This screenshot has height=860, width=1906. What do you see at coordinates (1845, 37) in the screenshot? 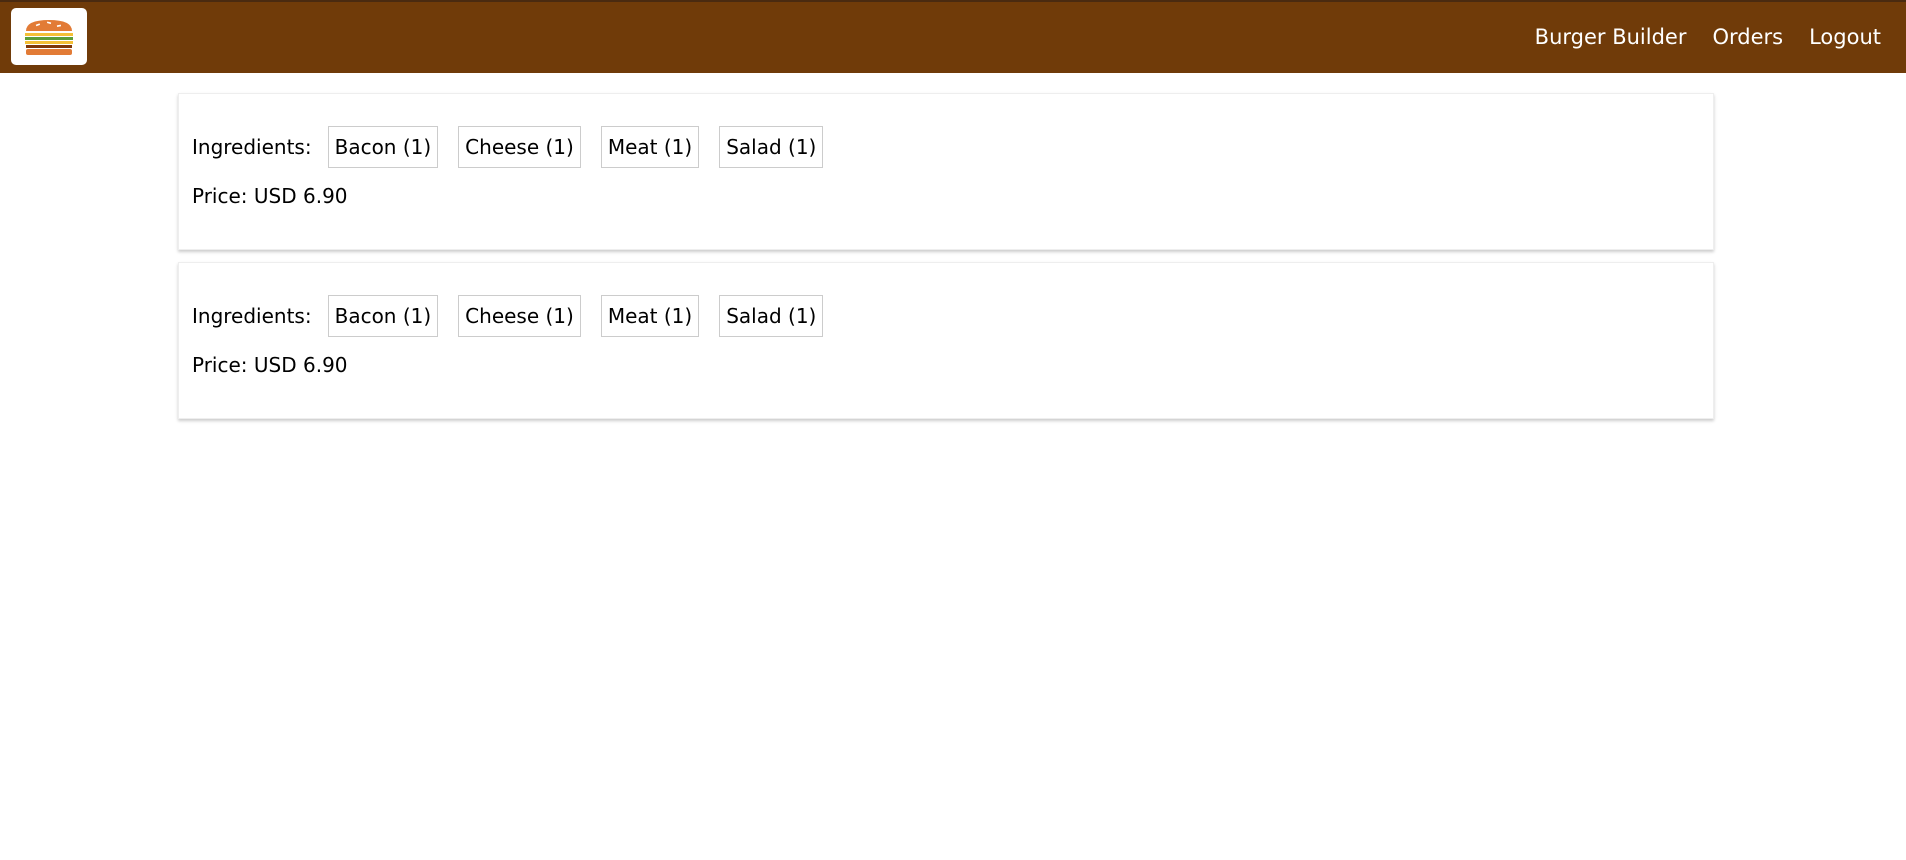
I see `nav-logout: Logout` at bounding box center [1845, 37].